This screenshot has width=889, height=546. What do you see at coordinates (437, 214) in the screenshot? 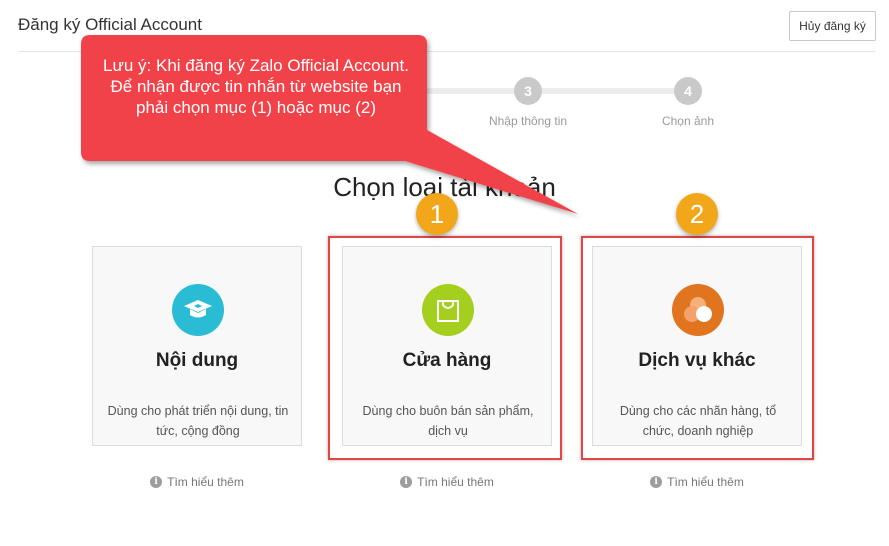
I see `badge-number-1: 1` at bounding box center [437, 214].